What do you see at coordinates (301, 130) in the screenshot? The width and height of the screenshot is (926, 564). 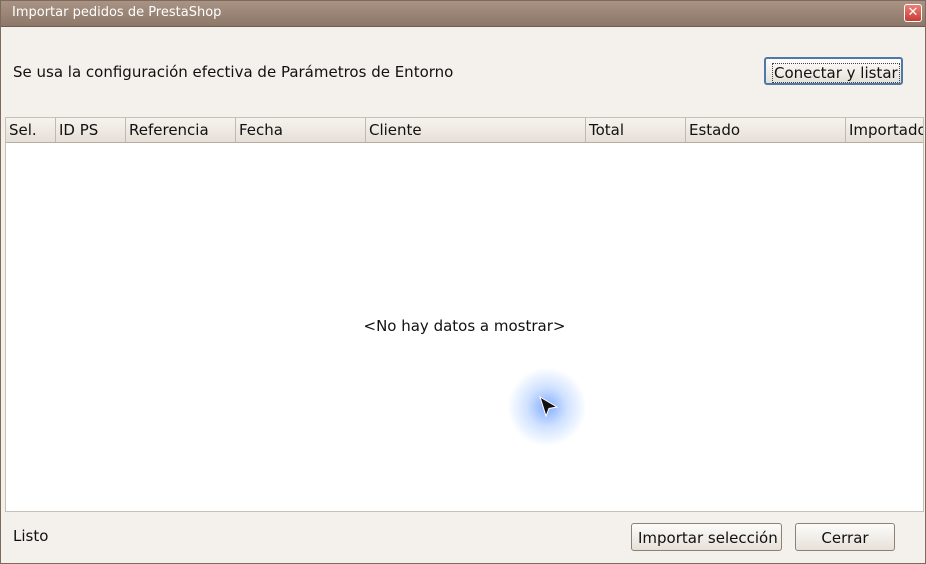 I see `column-header-fecha: Fecha` at bounding box center [301, 130].